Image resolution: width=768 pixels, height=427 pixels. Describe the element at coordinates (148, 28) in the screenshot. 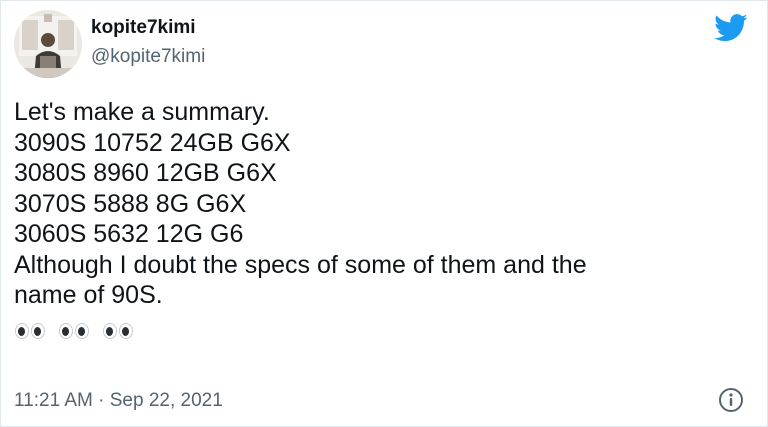

I see `display-name: kopite7kimi` at that location.